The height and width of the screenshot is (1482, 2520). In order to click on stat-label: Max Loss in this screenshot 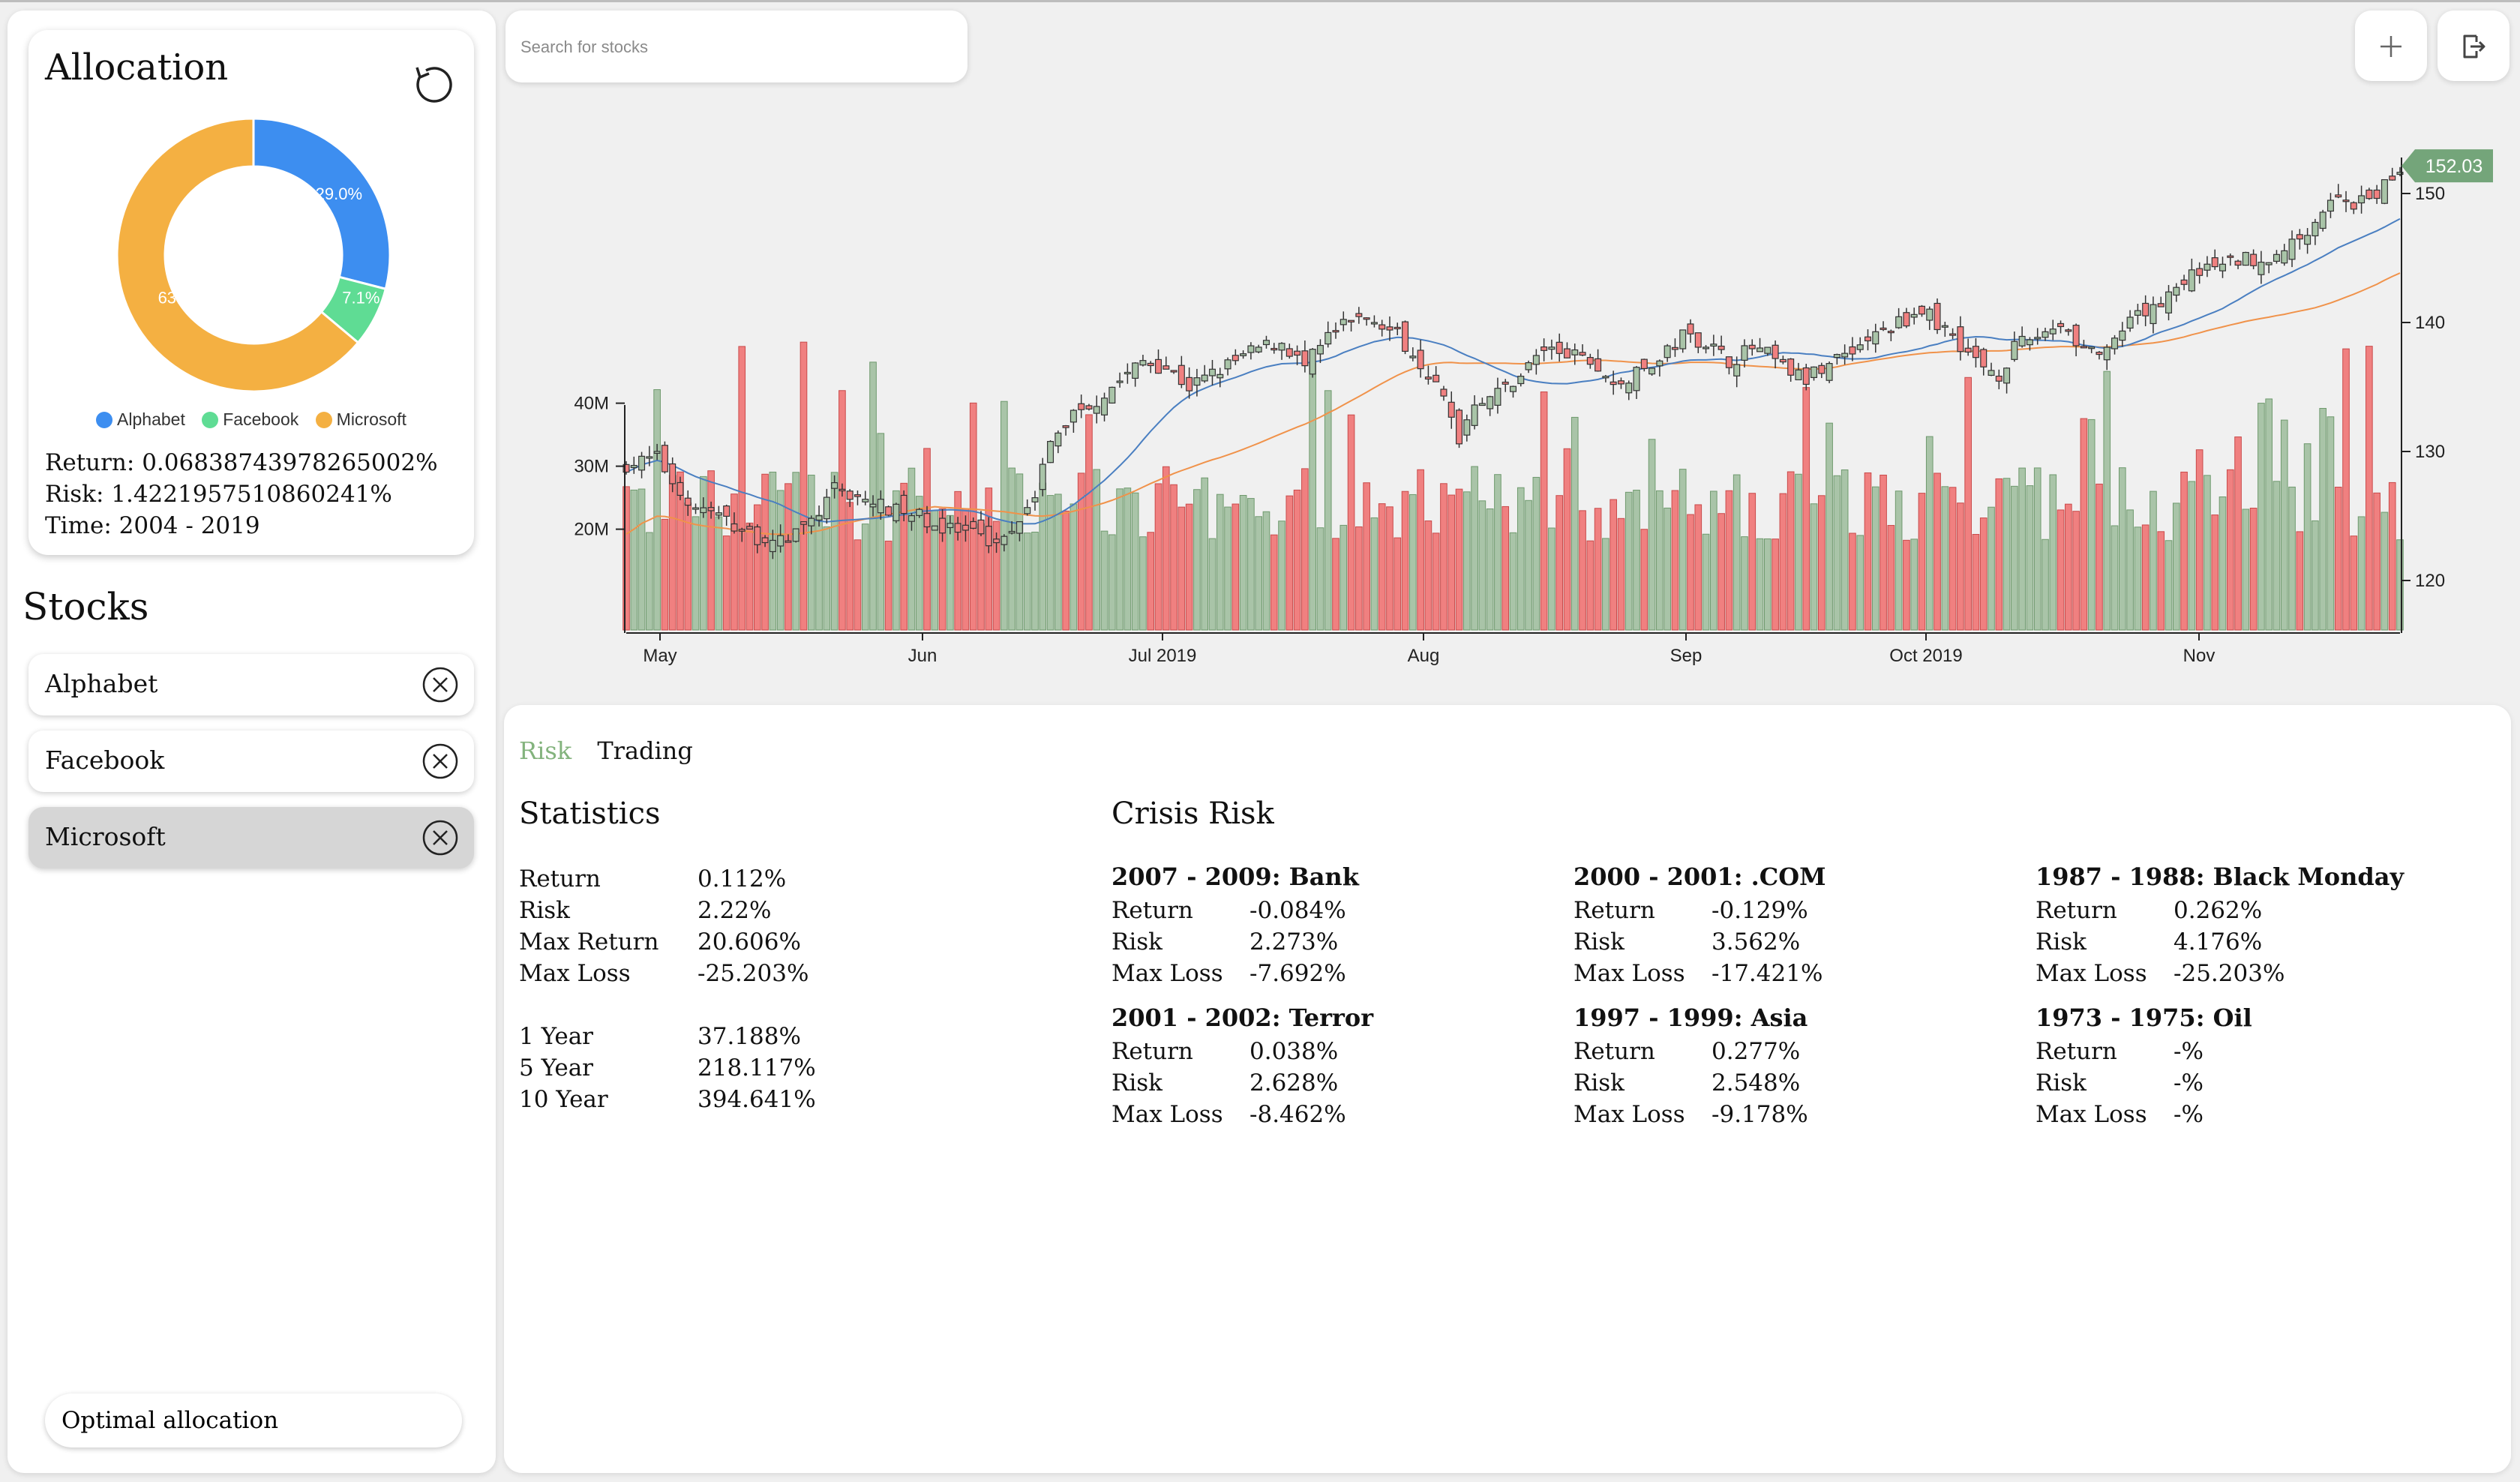, I will do `click(575, 973)`.